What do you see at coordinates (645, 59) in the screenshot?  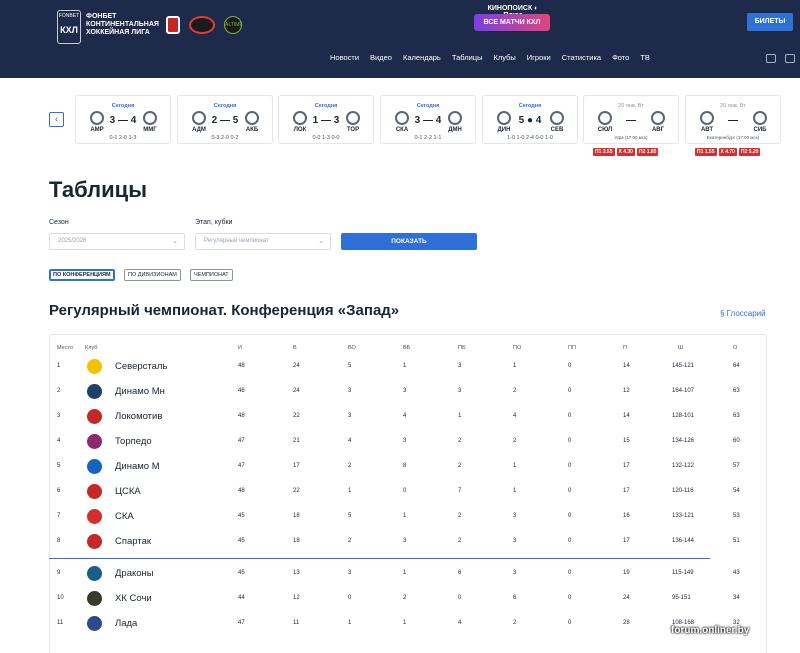 I see `nav-tv: ТВ` at bounding box center [645, 59].